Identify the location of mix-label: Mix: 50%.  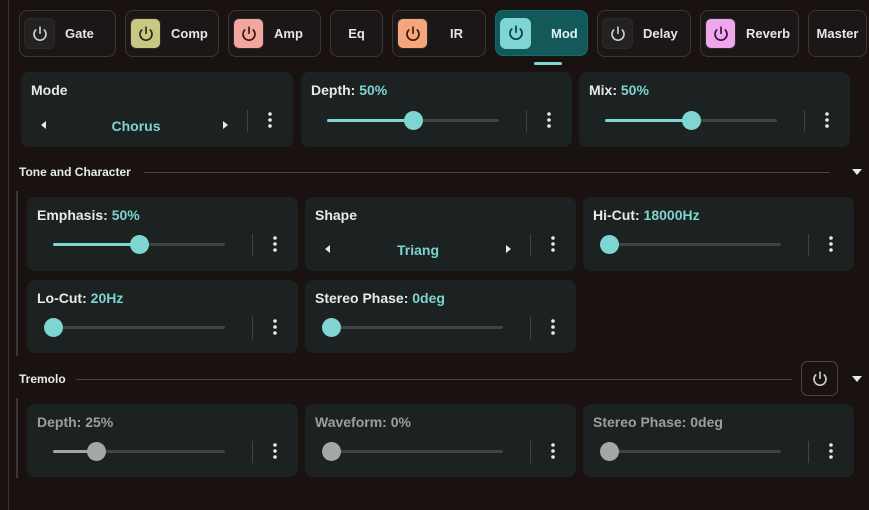
(619, 90).